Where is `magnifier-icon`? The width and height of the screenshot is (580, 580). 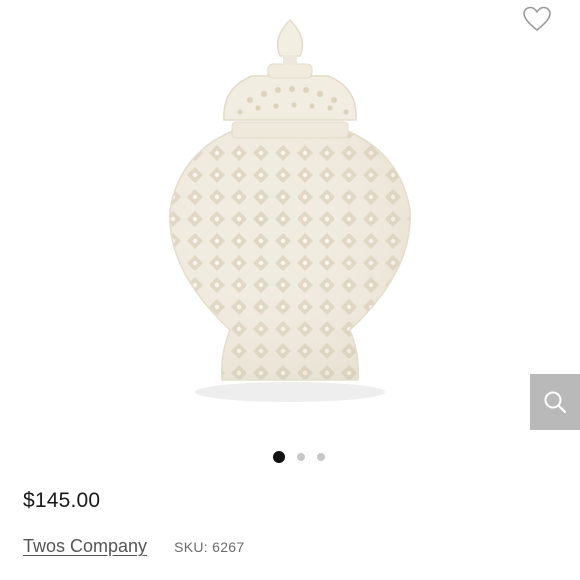 magnifier-icon is located at coordinates (555, 402).